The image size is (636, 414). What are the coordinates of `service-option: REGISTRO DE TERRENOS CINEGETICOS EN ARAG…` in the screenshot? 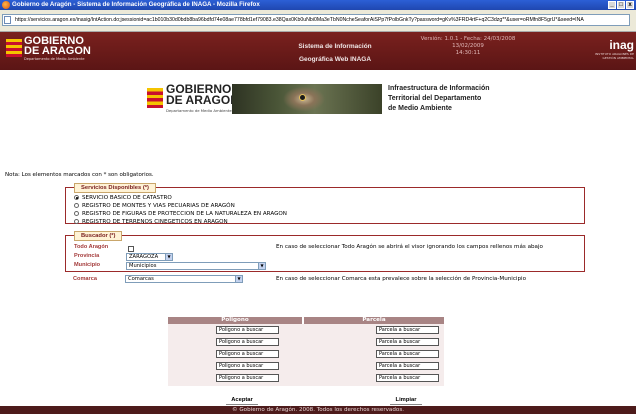 It's located at (151, 221).